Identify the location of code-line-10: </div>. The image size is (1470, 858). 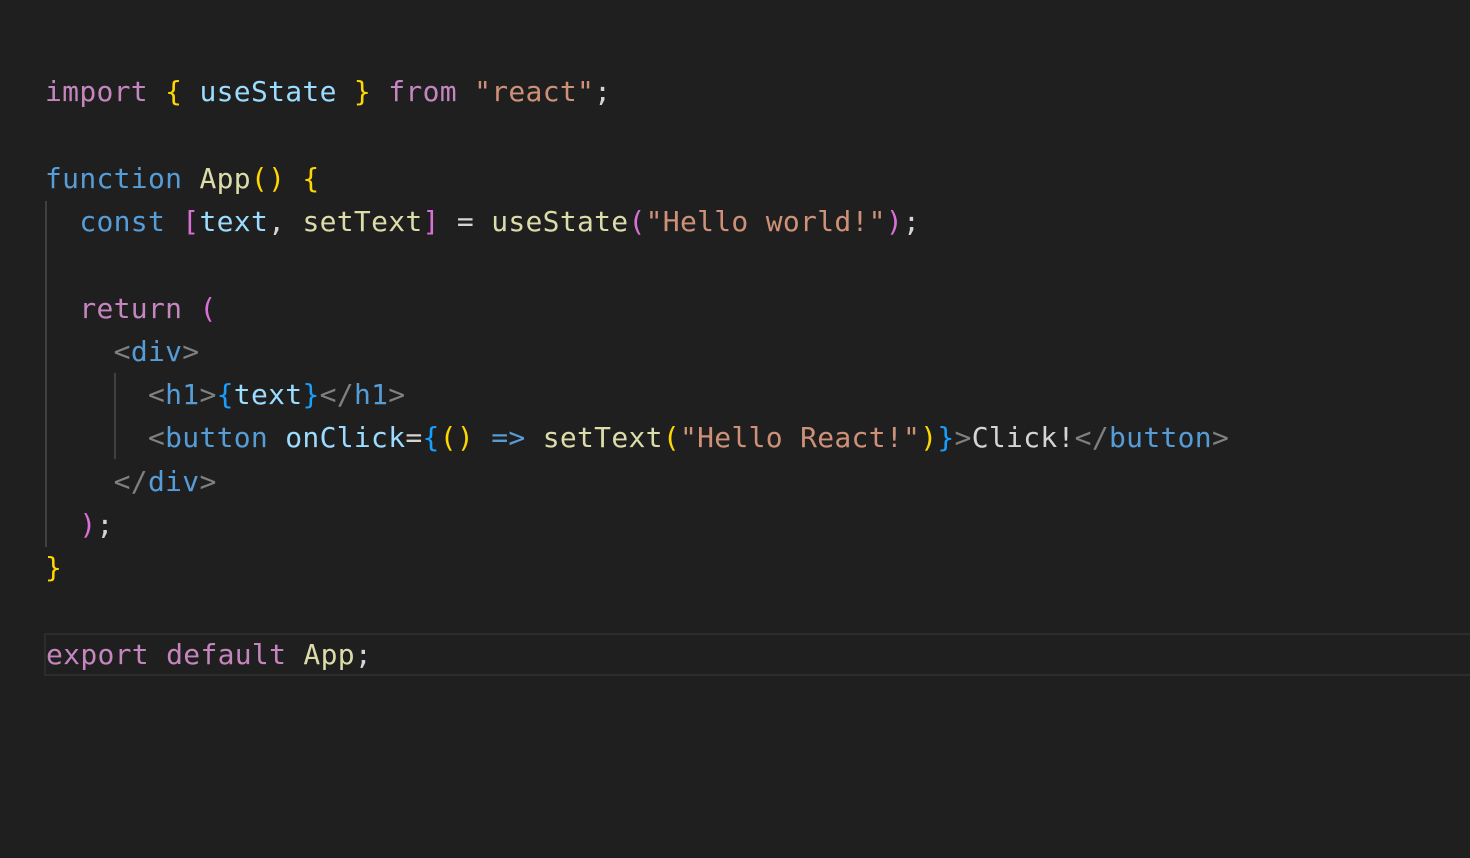
(131, 481).